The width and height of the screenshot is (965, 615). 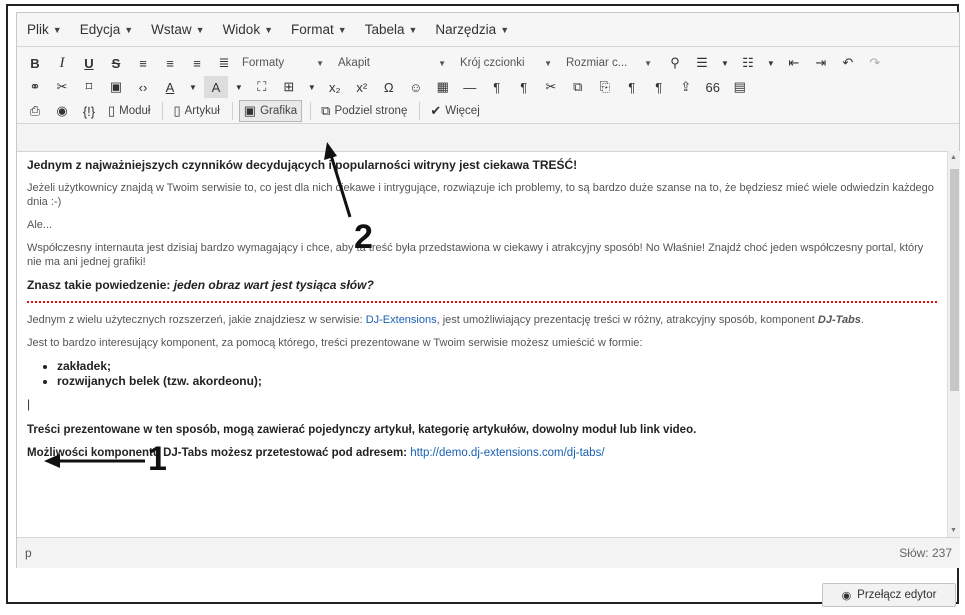 I want to click on arrow-2-head, so click(x=330, y=151).